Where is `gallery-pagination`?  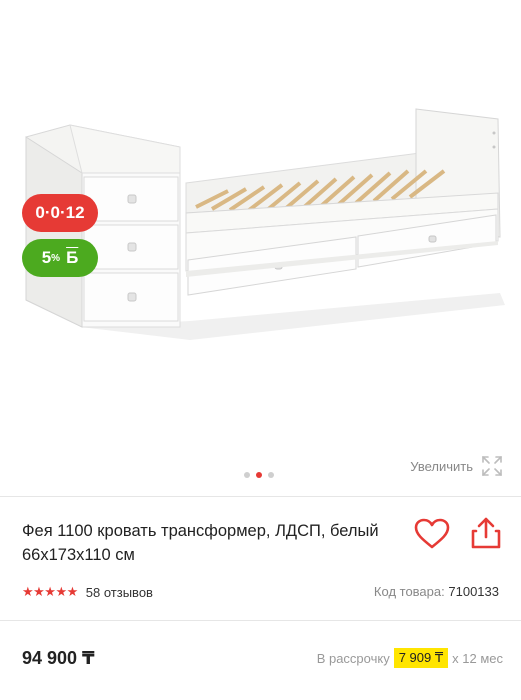 gallery-pagination is located at coordinates (259, 475).